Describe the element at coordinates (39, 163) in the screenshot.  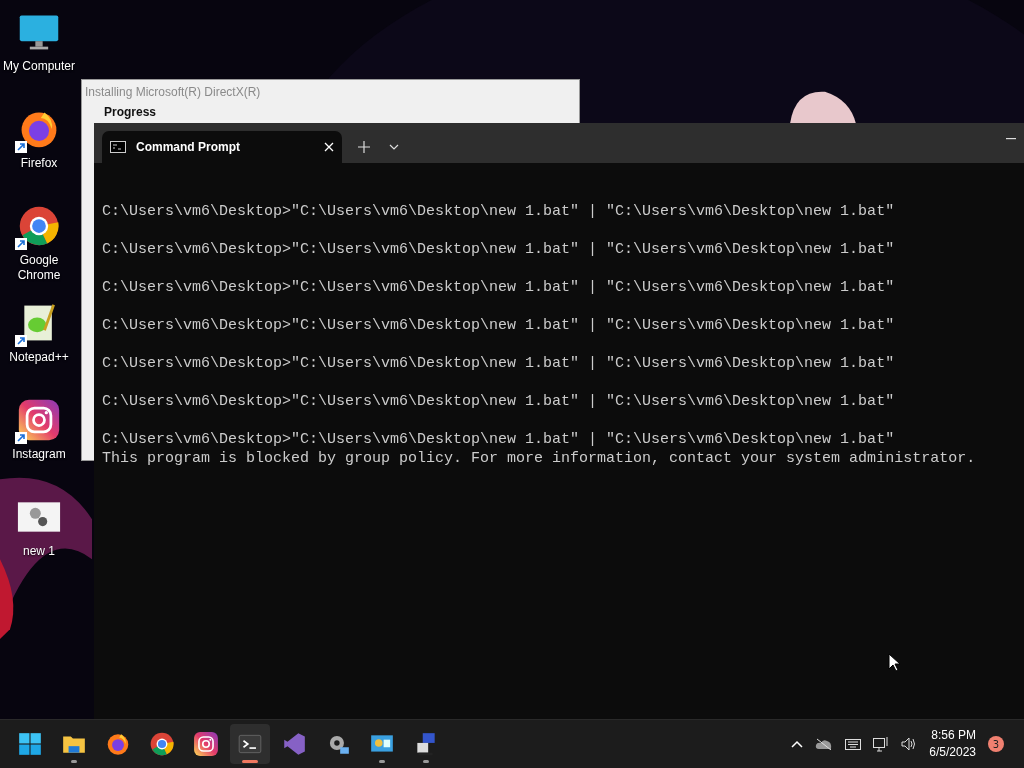
I see `desktop-icon-label: Firefox` at that location.